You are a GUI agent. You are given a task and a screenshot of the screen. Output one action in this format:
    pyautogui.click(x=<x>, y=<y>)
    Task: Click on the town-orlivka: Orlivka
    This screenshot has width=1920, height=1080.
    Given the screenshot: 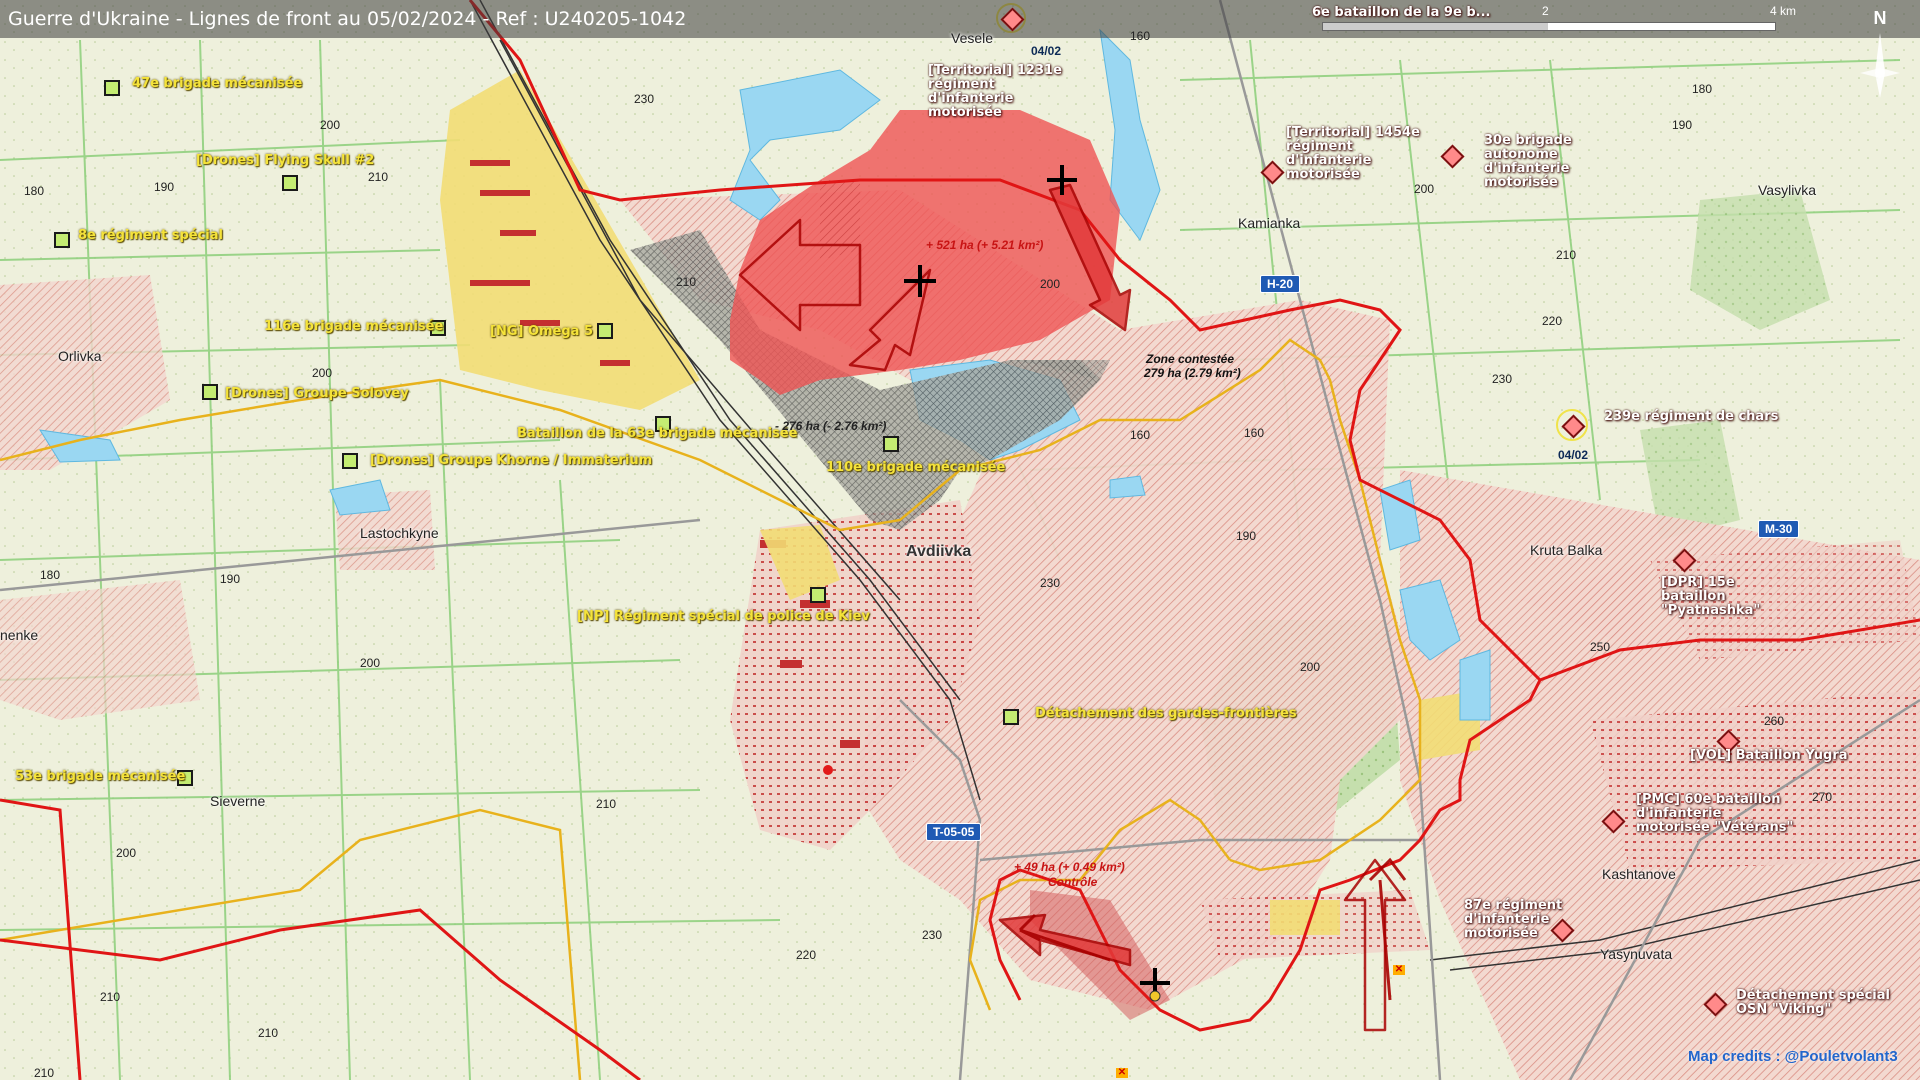 What is the action you would take?
    pyautogui.click(x=80, y=356)
    